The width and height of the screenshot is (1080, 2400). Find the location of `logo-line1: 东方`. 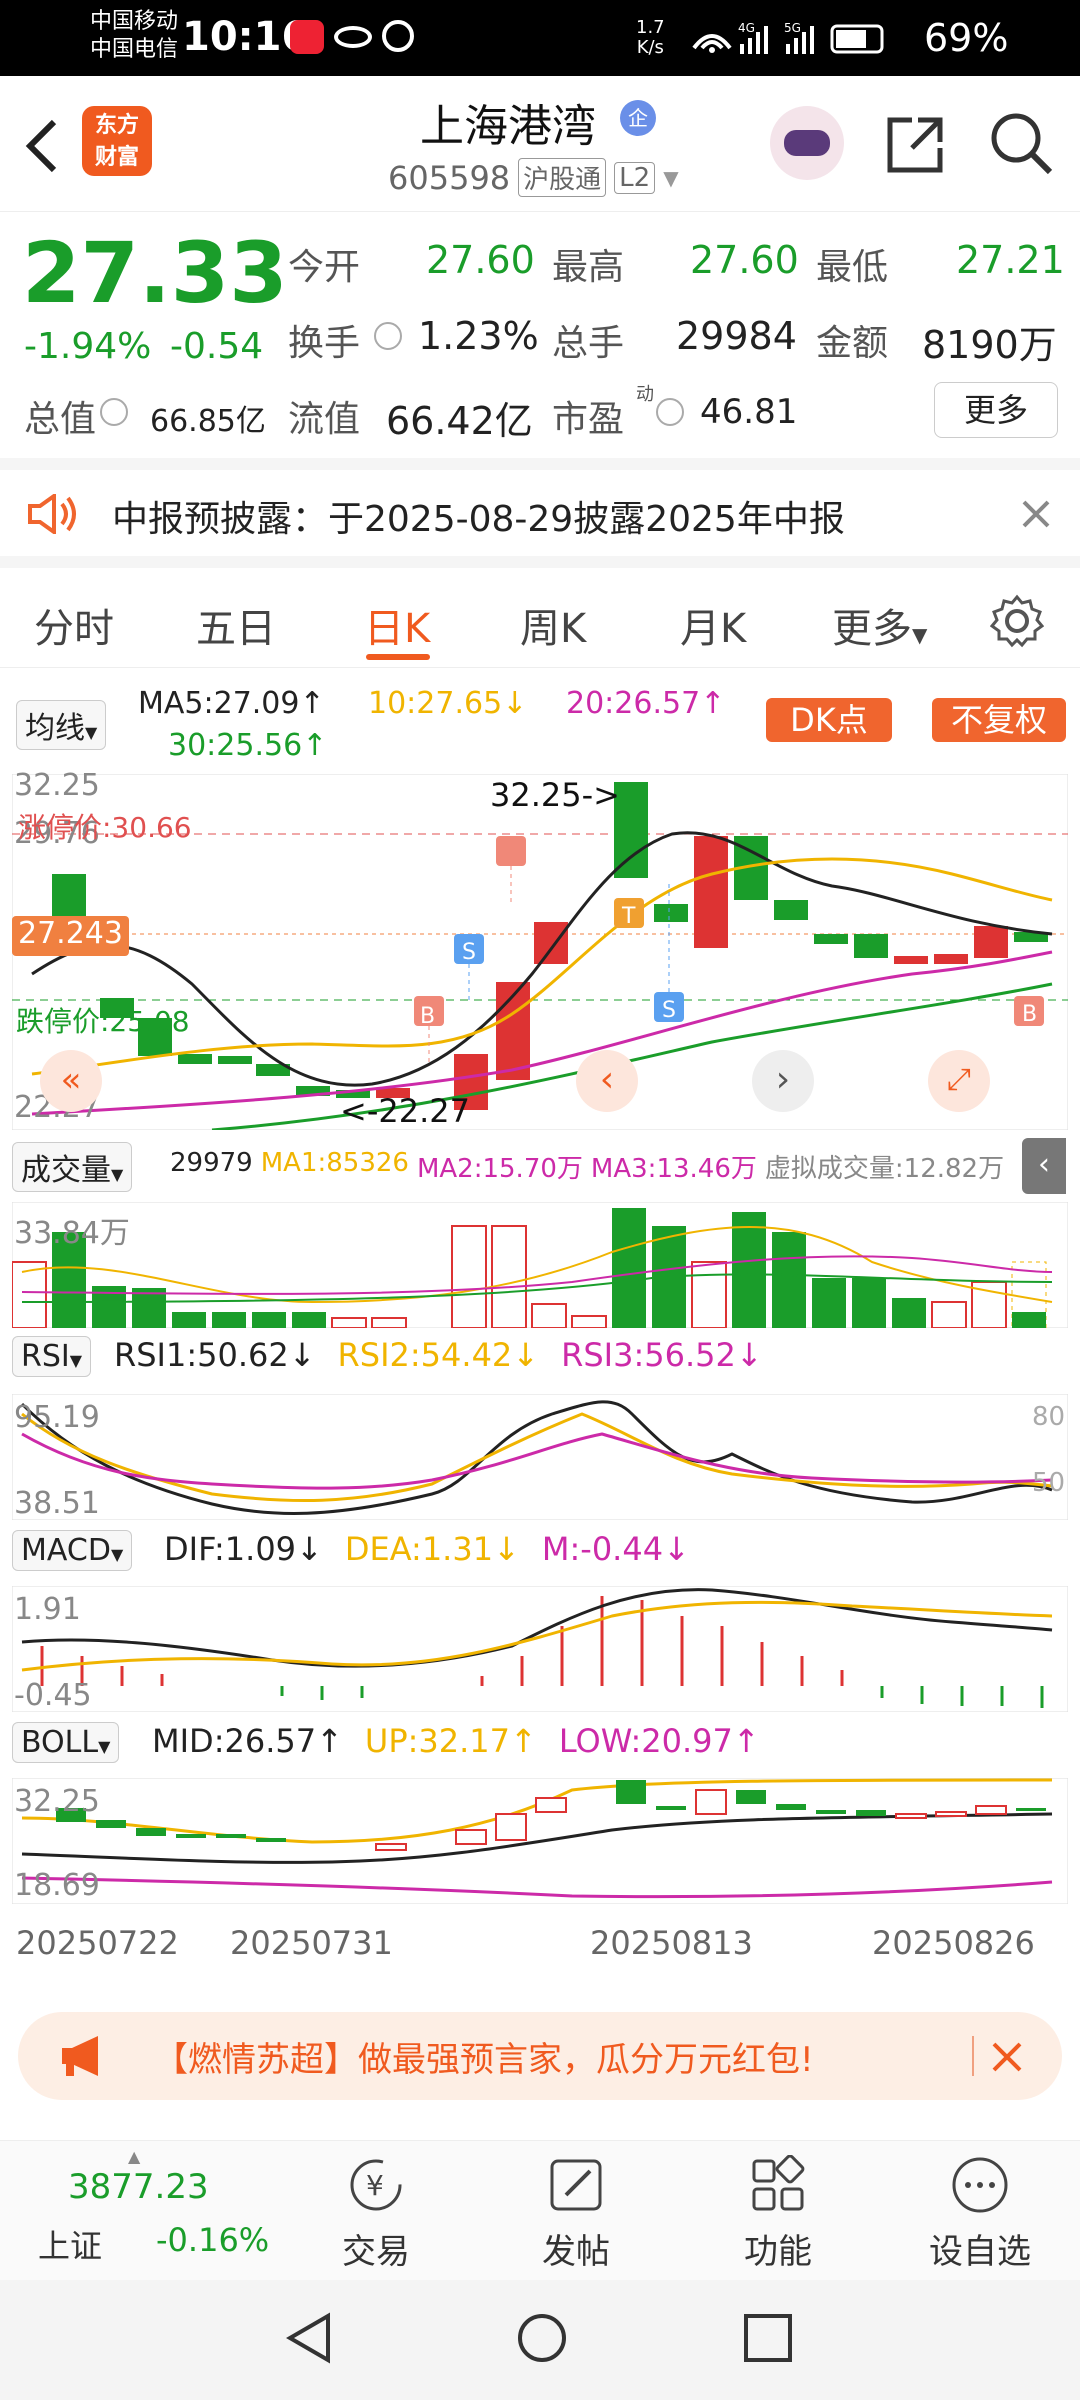

logo-line1: 东方 is located at coordinates (116, 125).